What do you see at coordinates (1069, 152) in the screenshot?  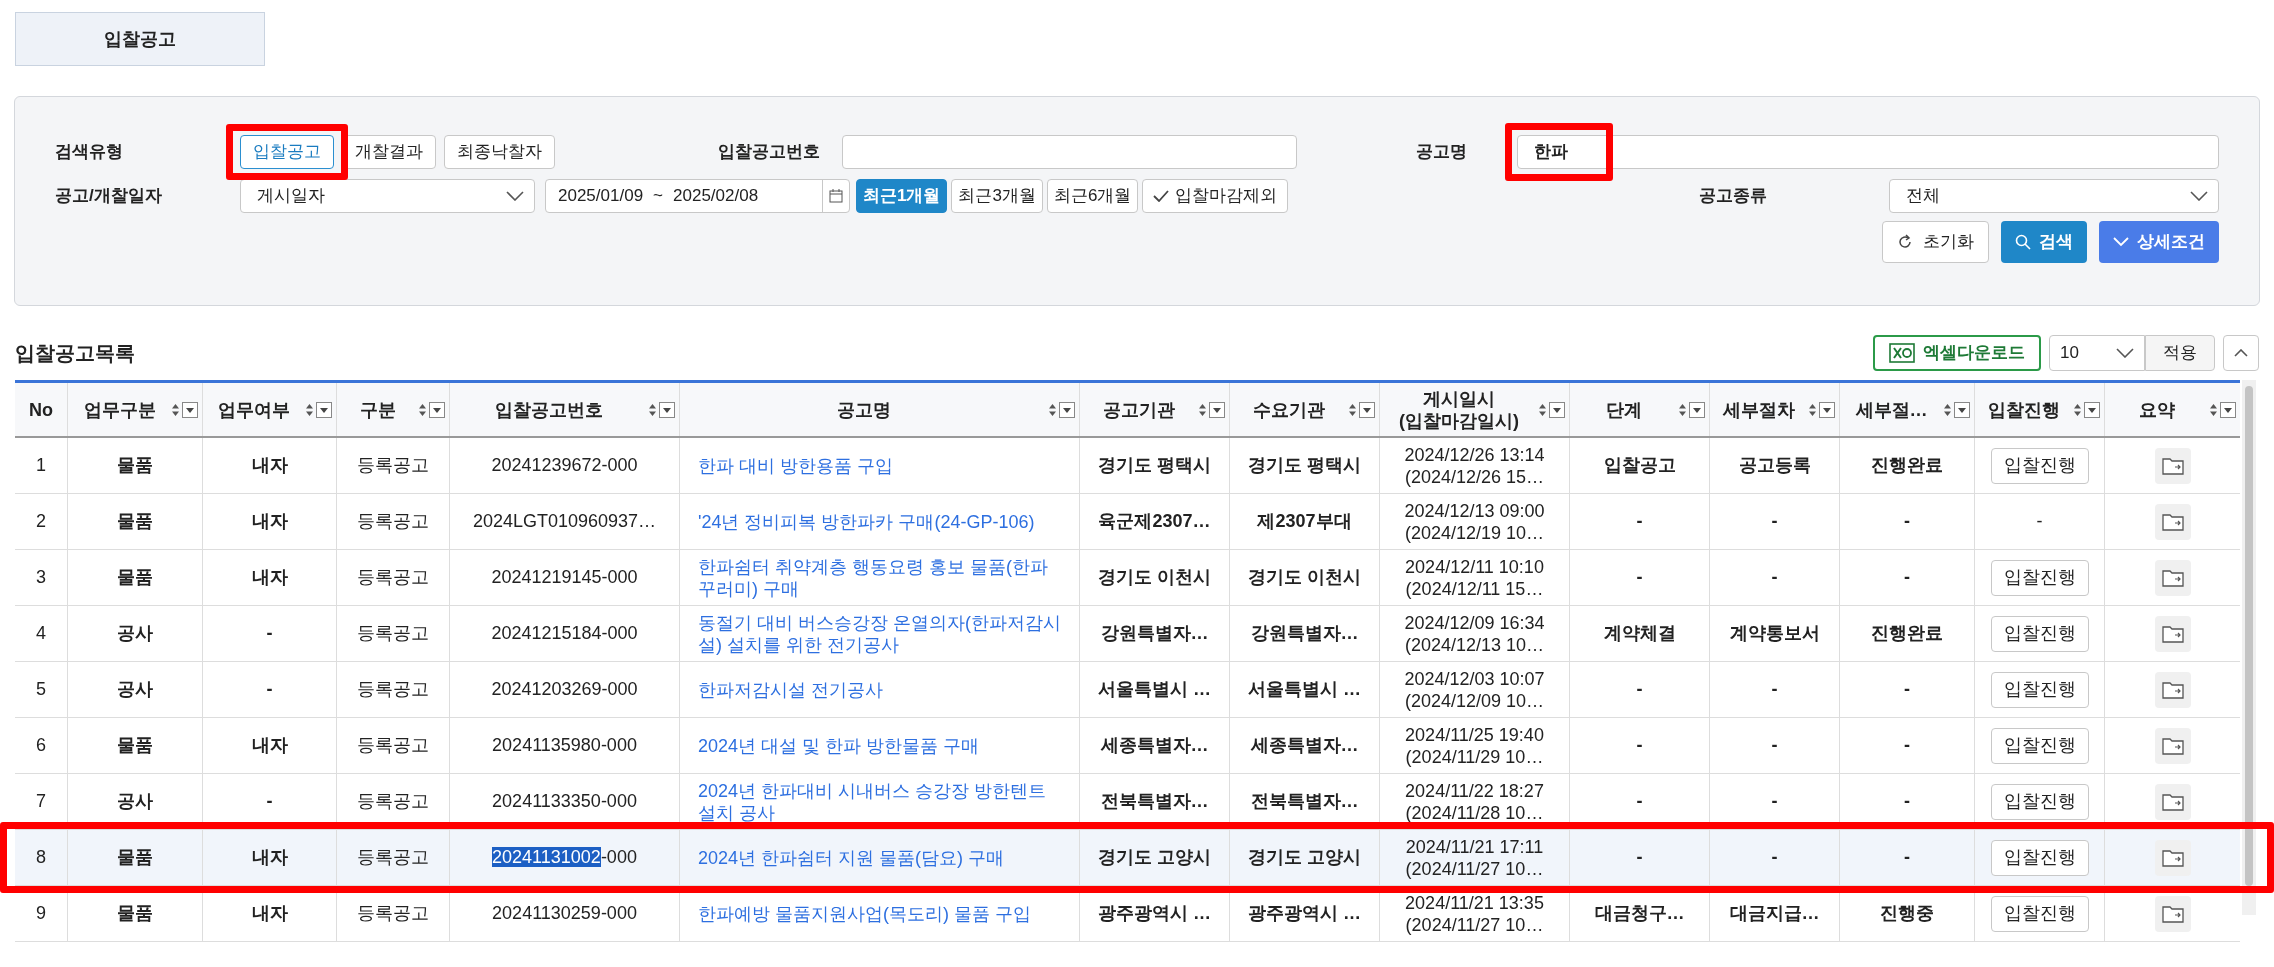 I see `bid-number-field` at bounding box center [1069, 152].